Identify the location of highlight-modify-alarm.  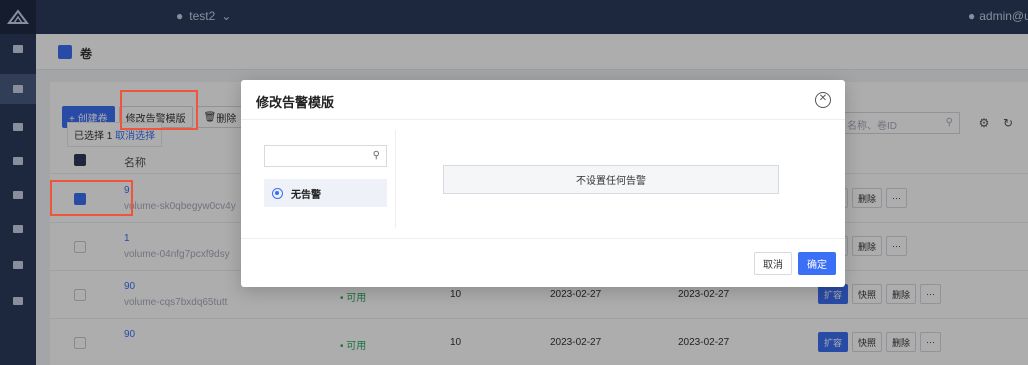
(159, 110).